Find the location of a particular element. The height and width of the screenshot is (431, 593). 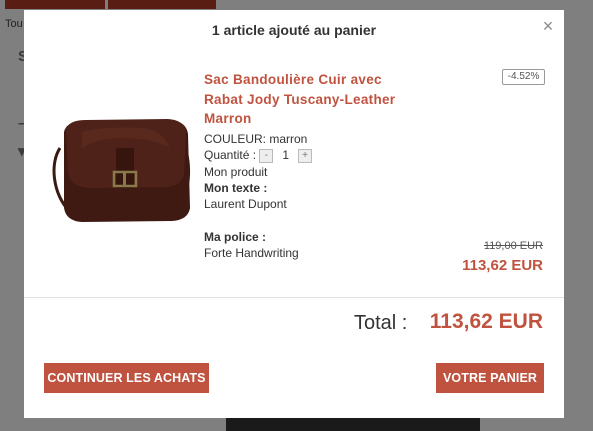

product-price: 113,62 EUR is located at coordinates (502, 265).